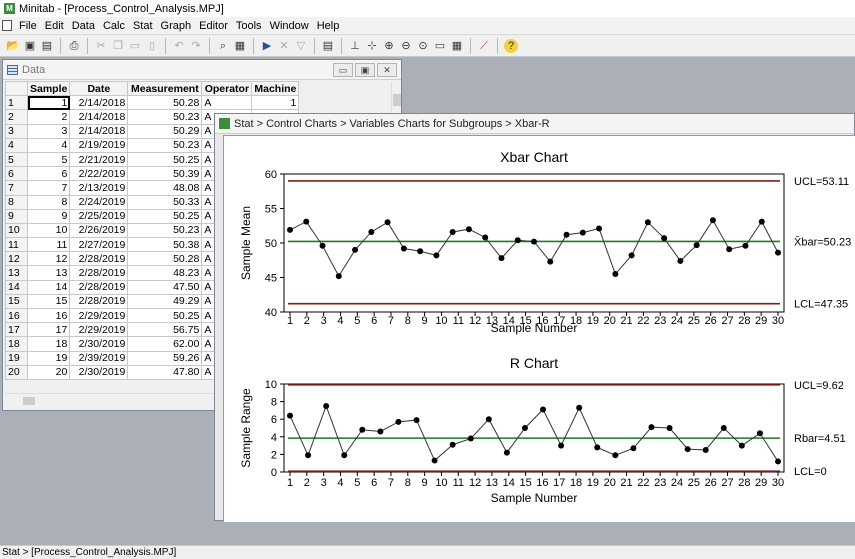 This screenshot has width=855, height=559. I want to click on cell-sample: 14, so click(48, 287).